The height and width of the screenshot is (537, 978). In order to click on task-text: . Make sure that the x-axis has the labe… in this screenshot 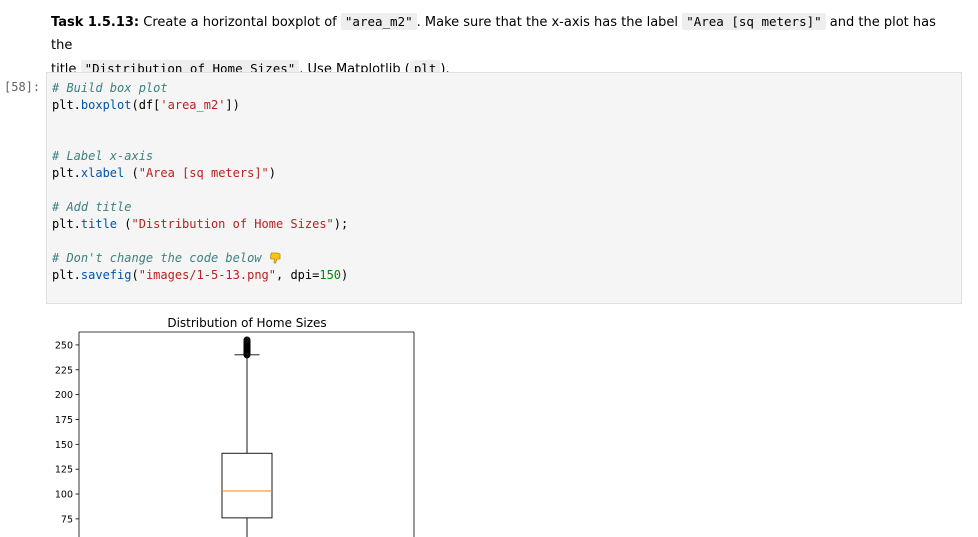, I will do `click(549, 22)`.